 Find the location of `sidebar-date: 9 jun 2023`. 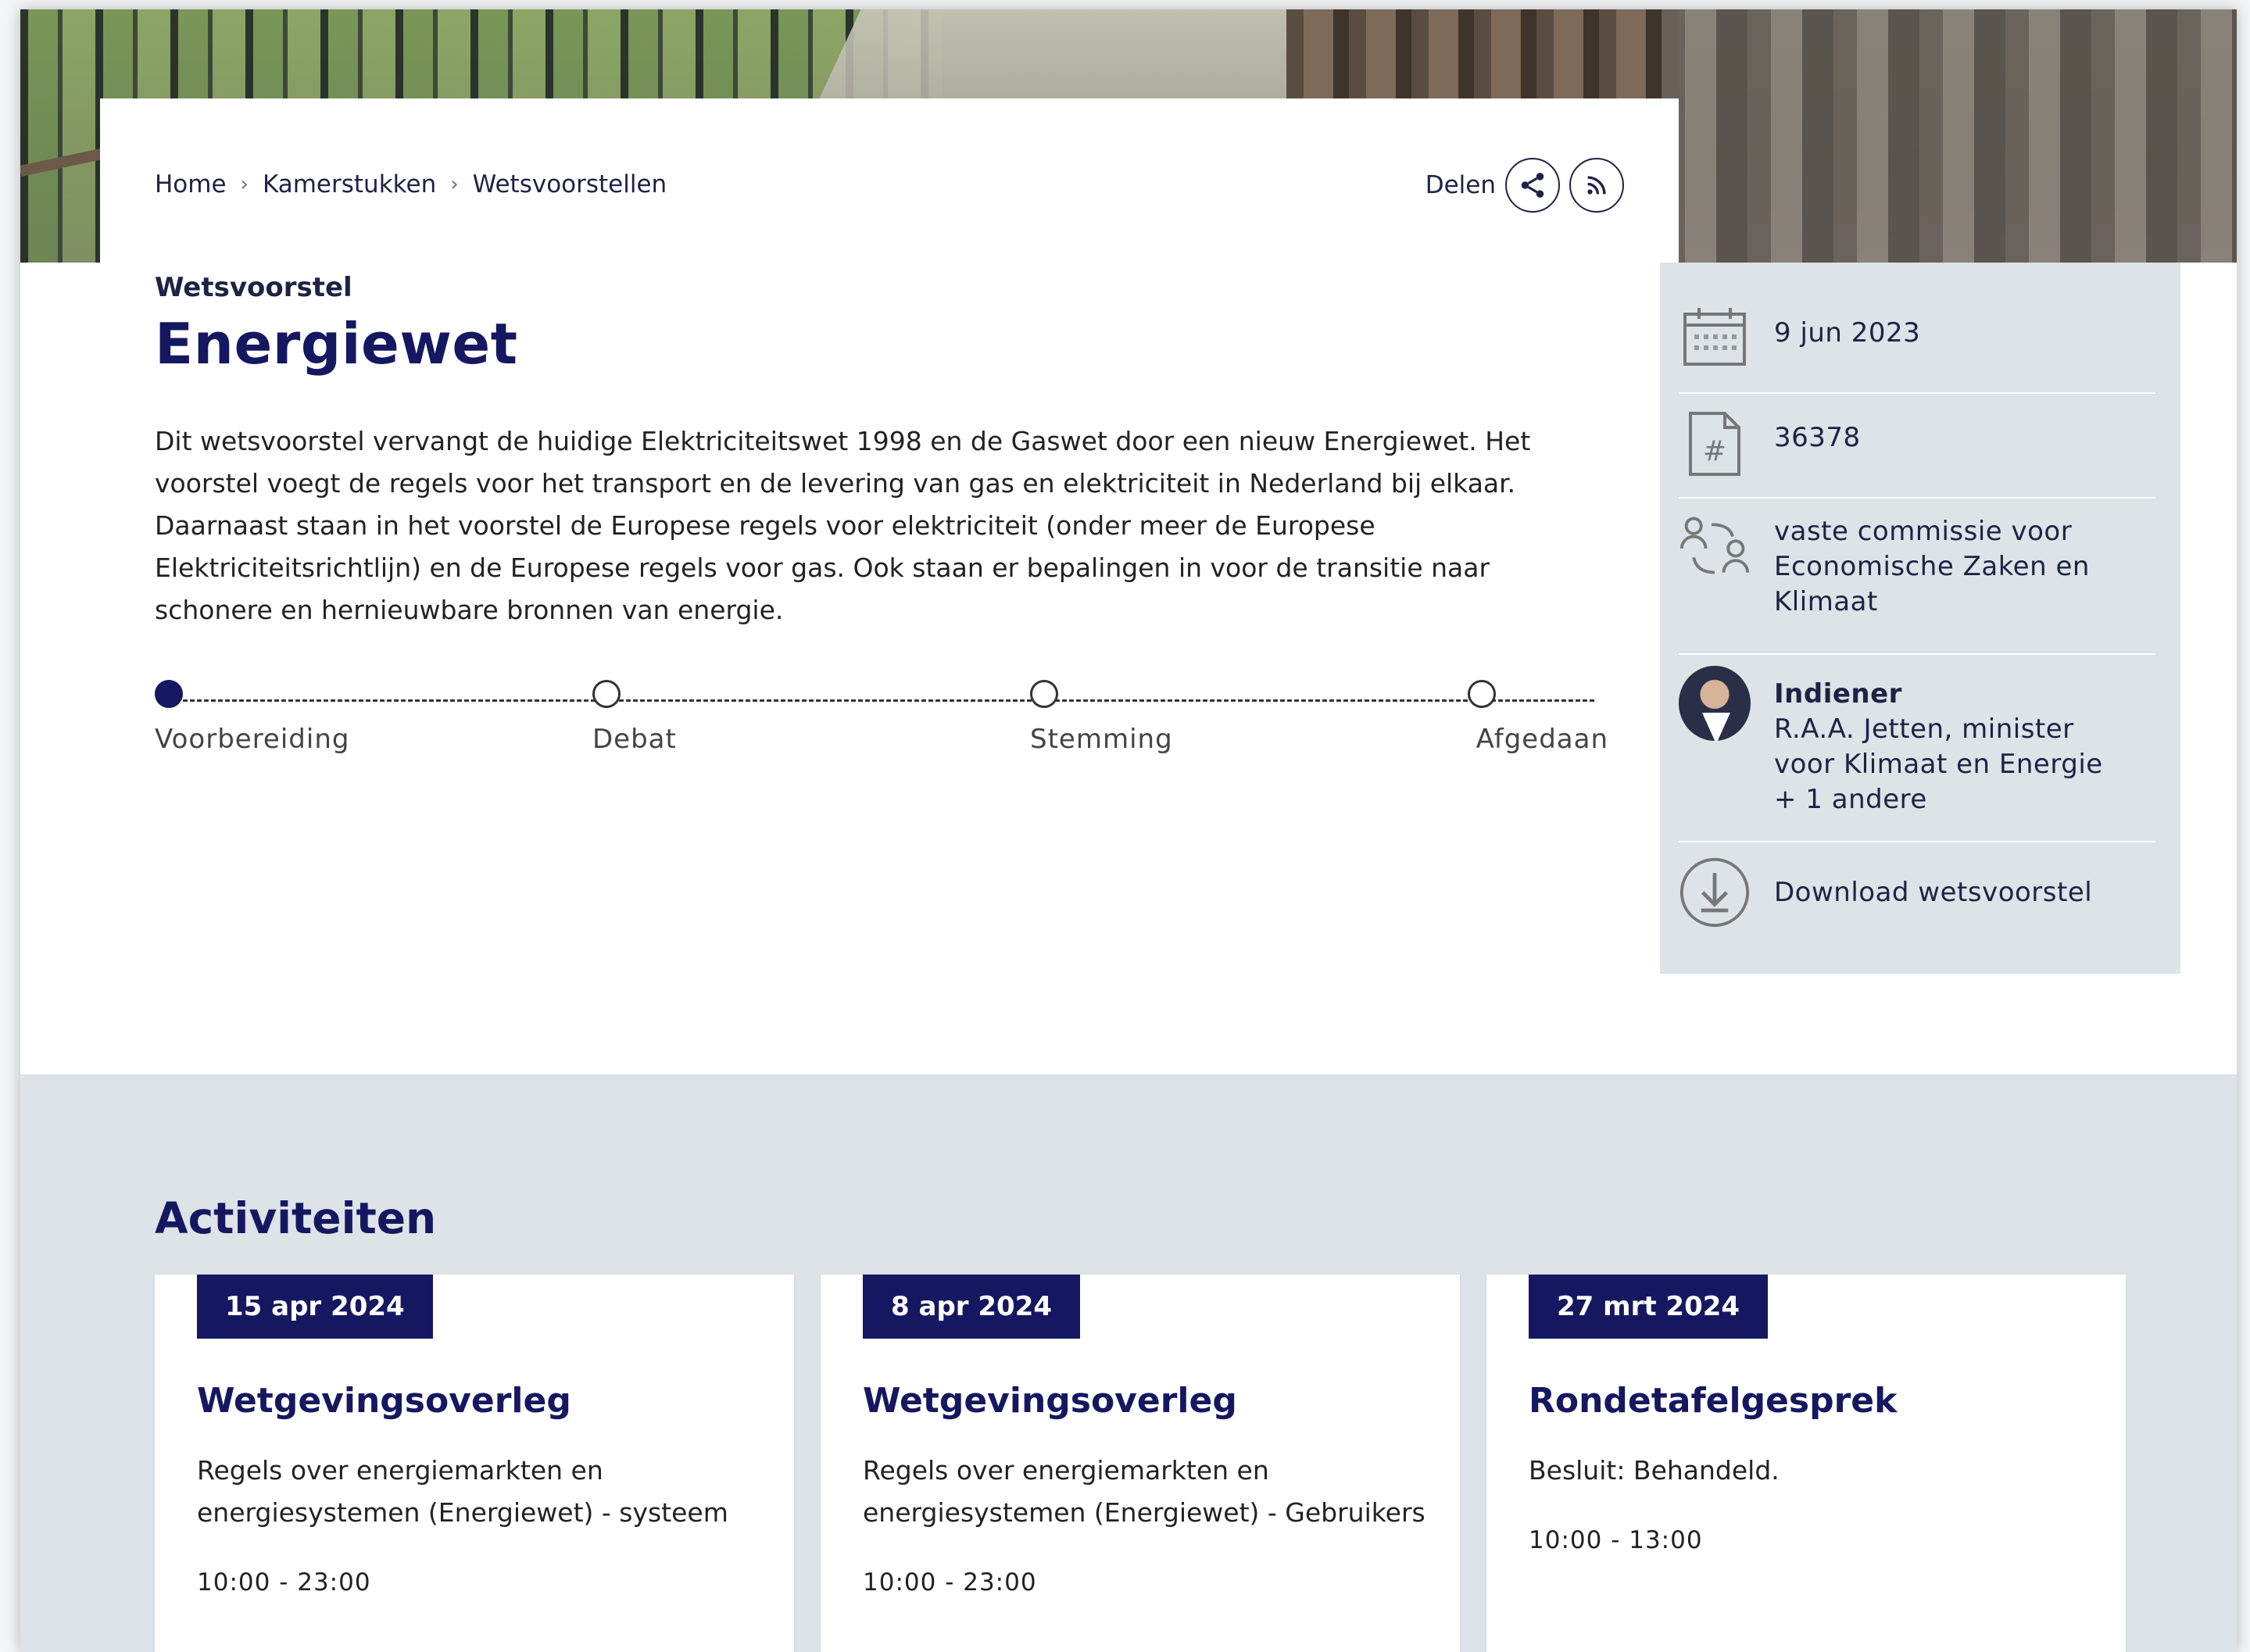

sidebar-date: 9 jun 2023 is located at coordinates (1847, 333).